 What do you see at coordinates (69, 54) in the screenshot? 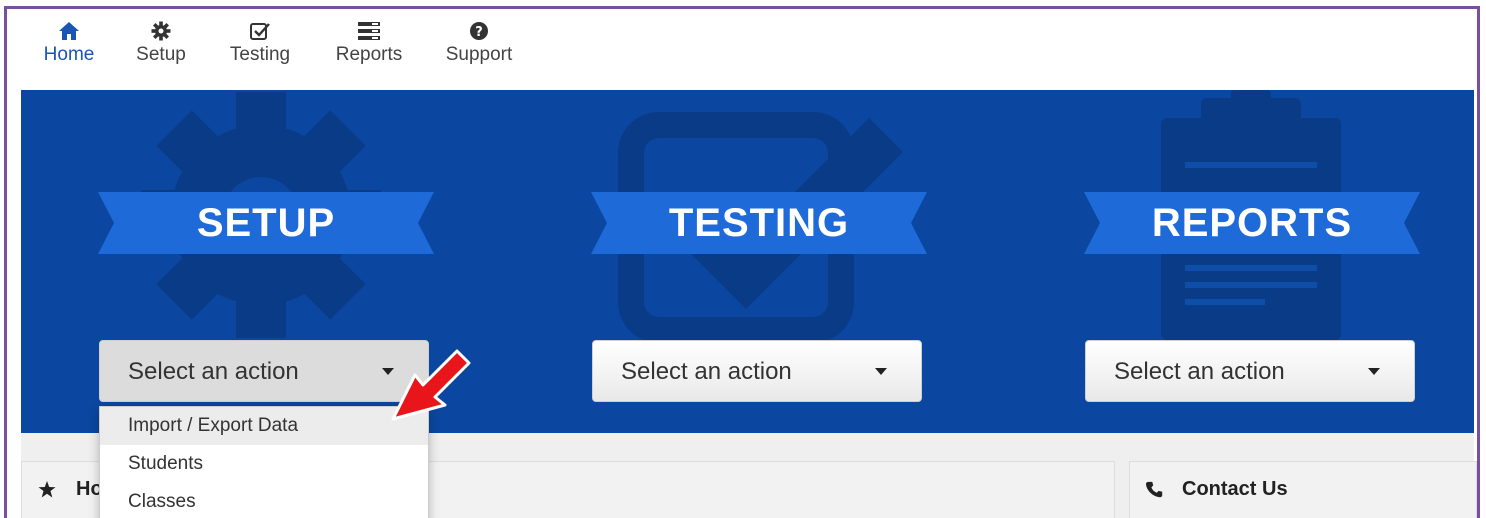
I see `nav-home-label: Home` at bounding box center [69, 54].